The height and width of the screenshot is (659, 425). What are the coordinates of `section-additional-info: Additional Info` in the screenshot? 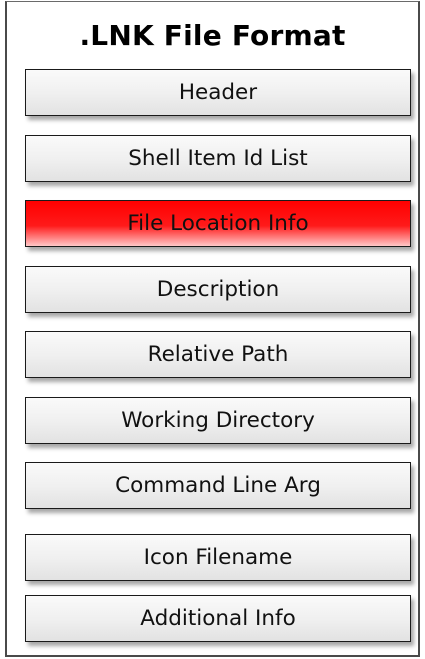 It's located at (218, 618).